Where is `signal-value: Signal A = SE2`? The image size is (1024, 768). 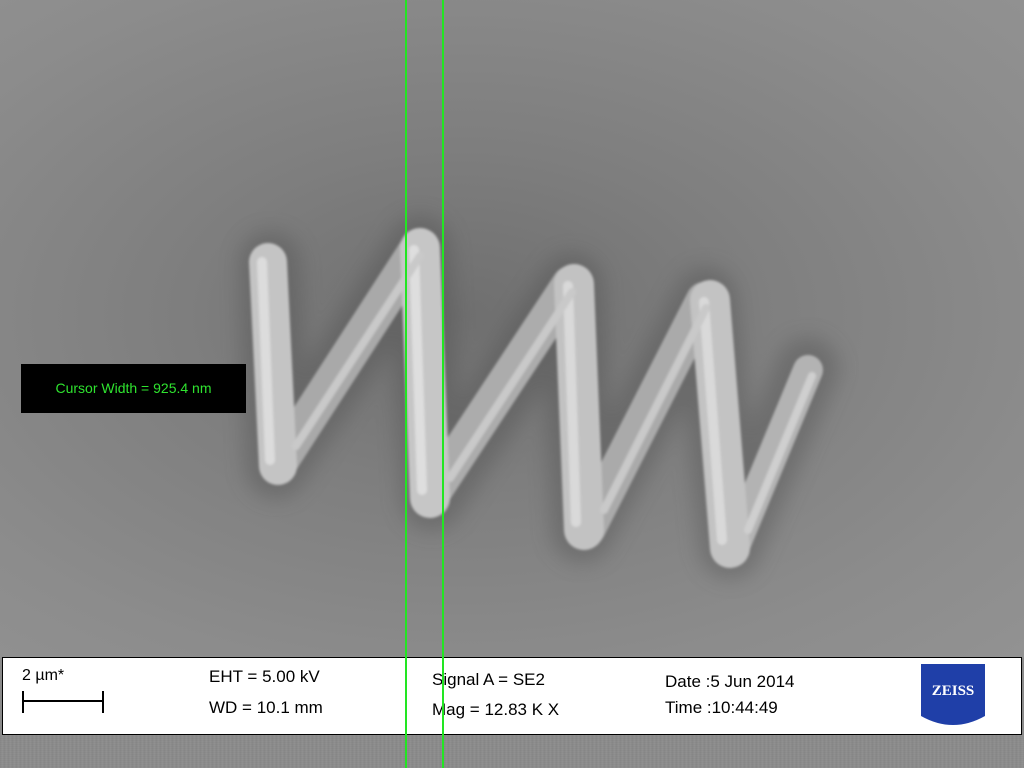
signal-value: Signal A = SE2 is located at coordinates (488, 679).